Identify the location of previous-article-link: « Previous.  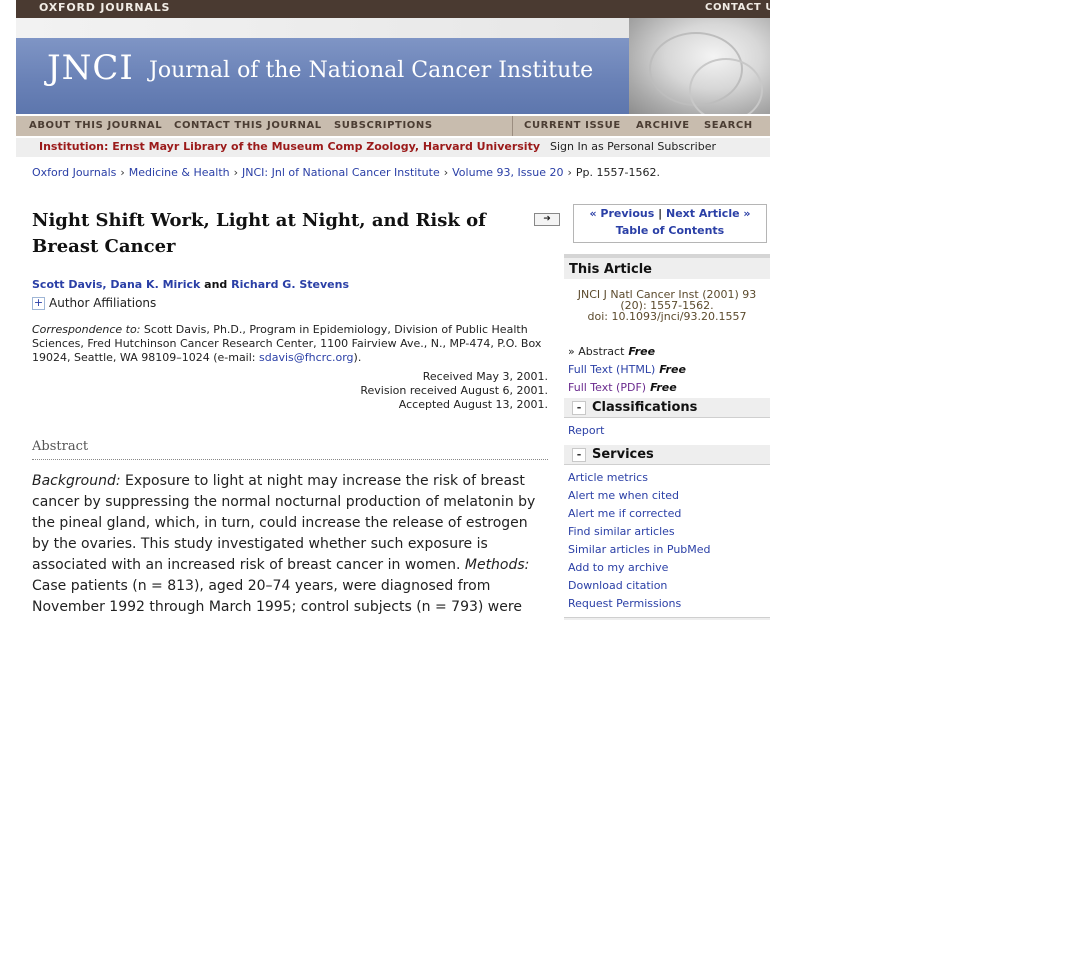
(622, 213).